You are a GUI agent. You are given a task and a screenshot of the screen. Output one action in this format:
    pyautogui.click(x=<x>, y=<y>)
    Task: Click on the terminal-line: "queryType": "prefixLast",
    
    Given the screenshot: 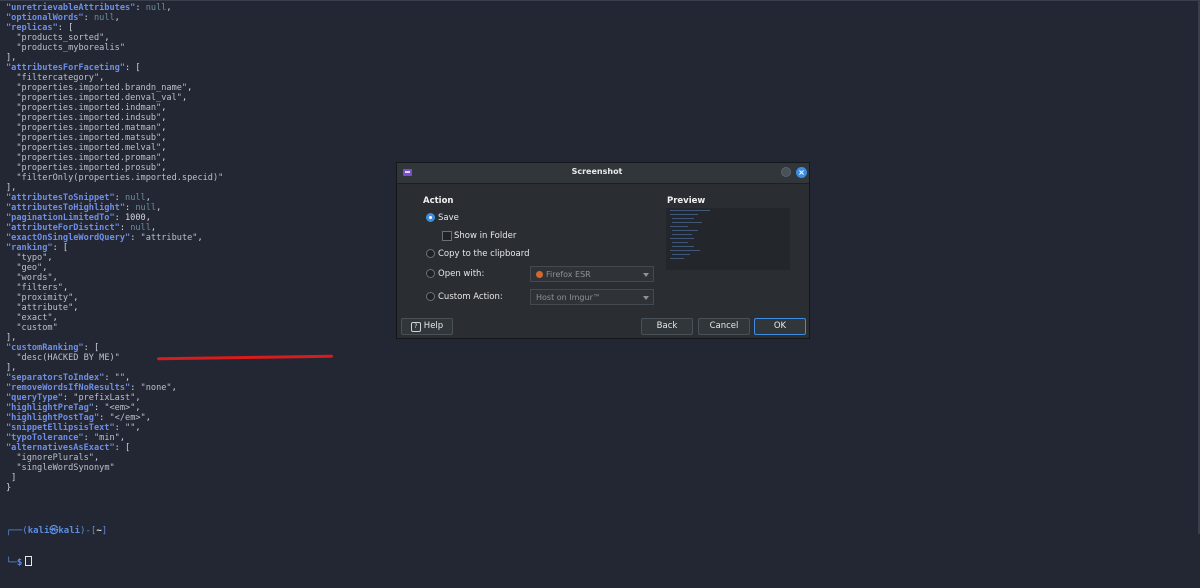 What is the action you would take?
    pyautogui.click(x=114, y=398)
    